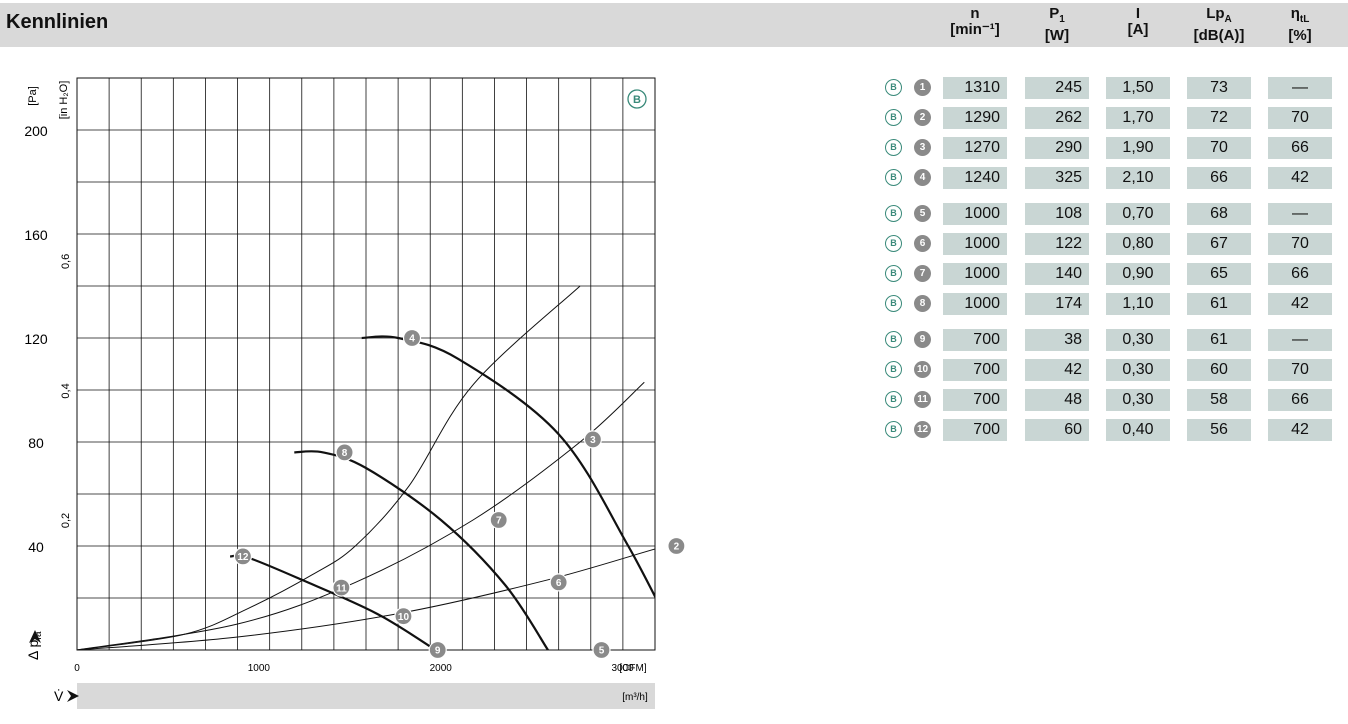 The height and width of the screenshot is (724, 1348). What do you see at coordinates (922, 117) in the screenshot?
I see `point-number-badge: 2` at bounding box center [922, 117].